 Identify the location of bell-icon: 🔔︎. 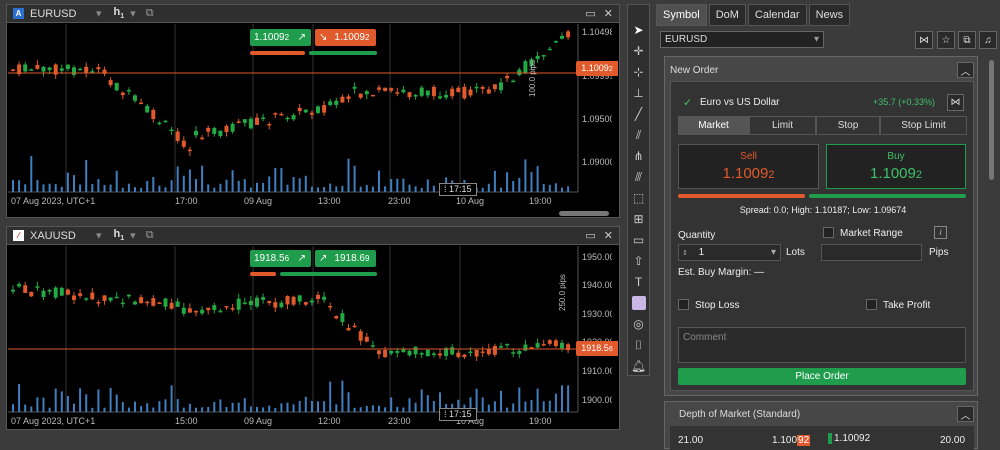
(639, 366).